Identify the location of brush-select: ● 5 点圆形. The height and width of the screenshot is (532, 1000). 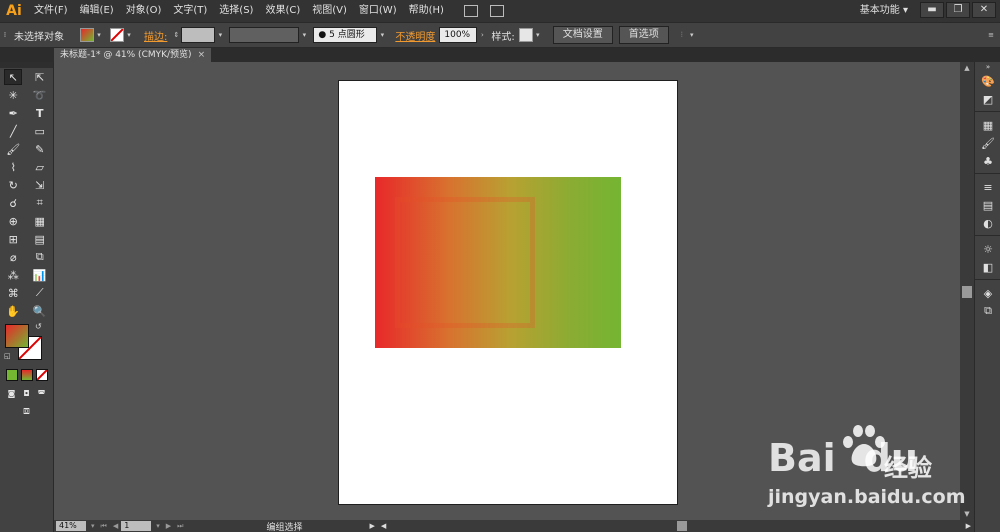
(345, 35).